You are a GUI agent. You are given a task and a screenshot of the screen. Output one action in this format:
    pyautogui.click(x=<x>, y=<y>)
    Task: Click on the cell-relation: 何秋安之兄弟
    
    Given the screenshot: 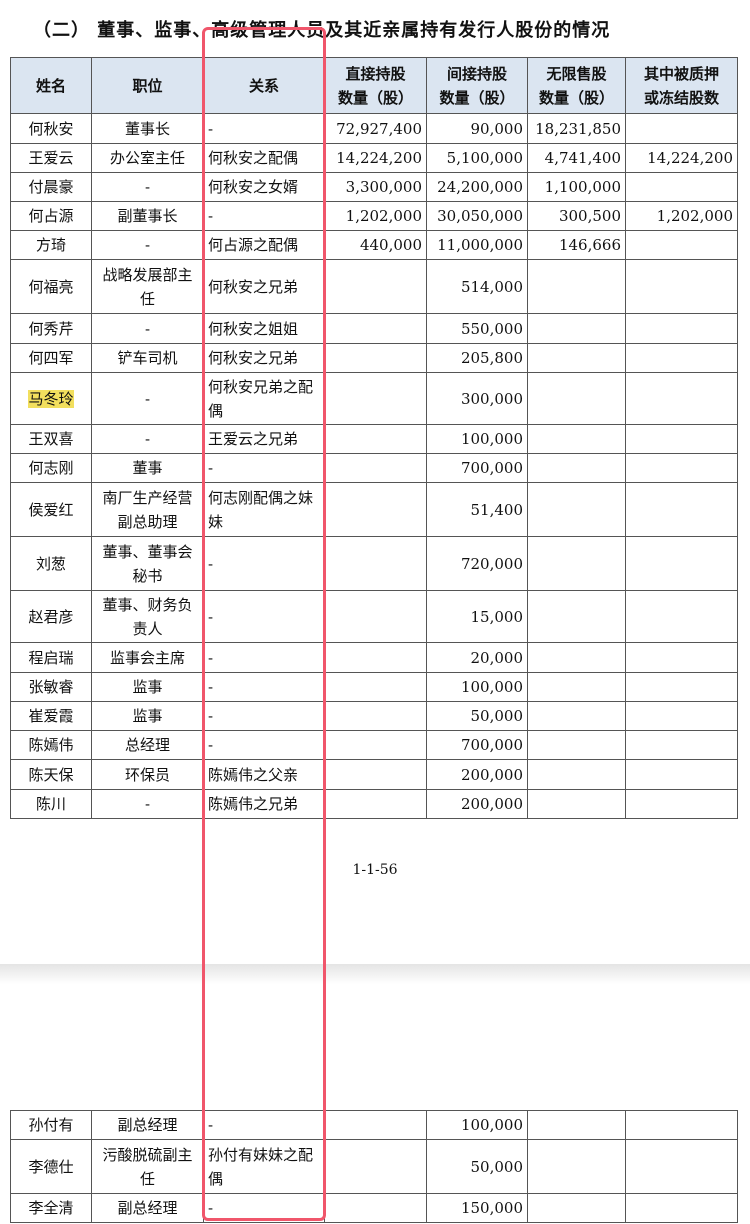 What is the action you would take?
    pyautogui.click(x=264, y=358)
    